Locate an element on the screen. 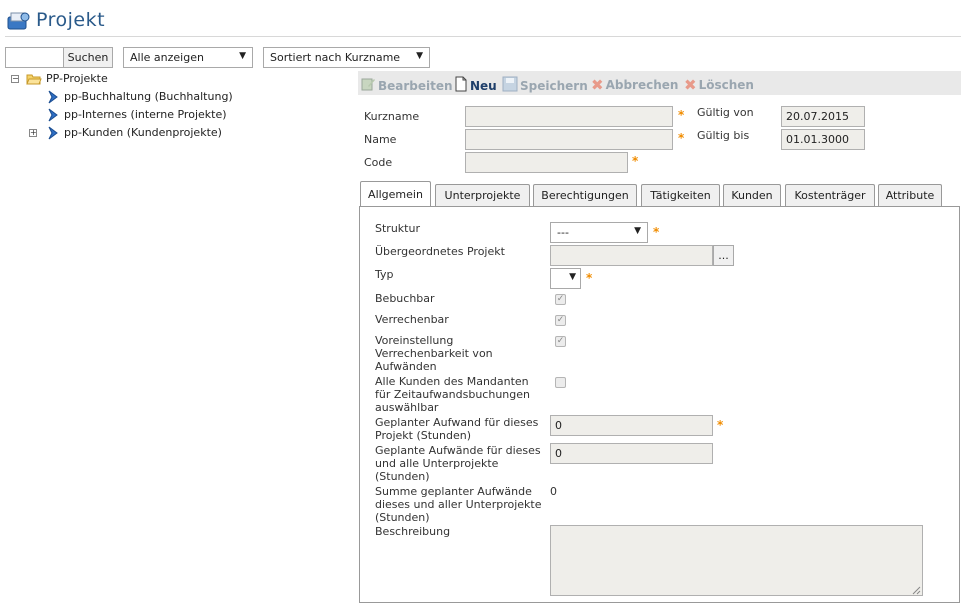 Image resolution: width=967 pixels, height=611 pixels. billable-checkbox: ✓ is located at coordinates (560, 320).